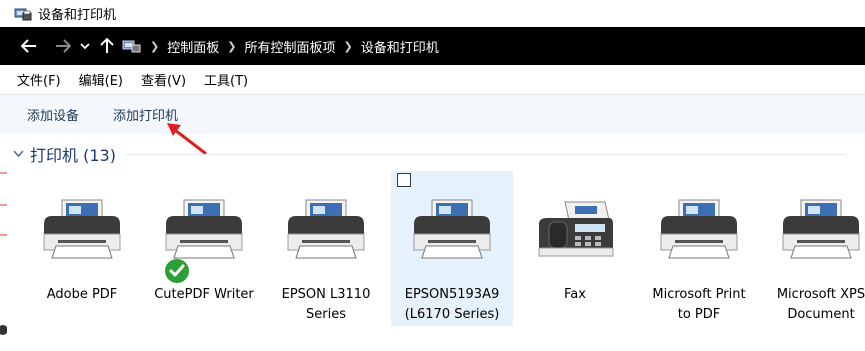 Image resolution: width=865 pixels, height=351 pixels. What do you see at coordinates (163, 79) in the screenshot?
I see `menu-view: 查看(V)` at bounding box center [163, 79].